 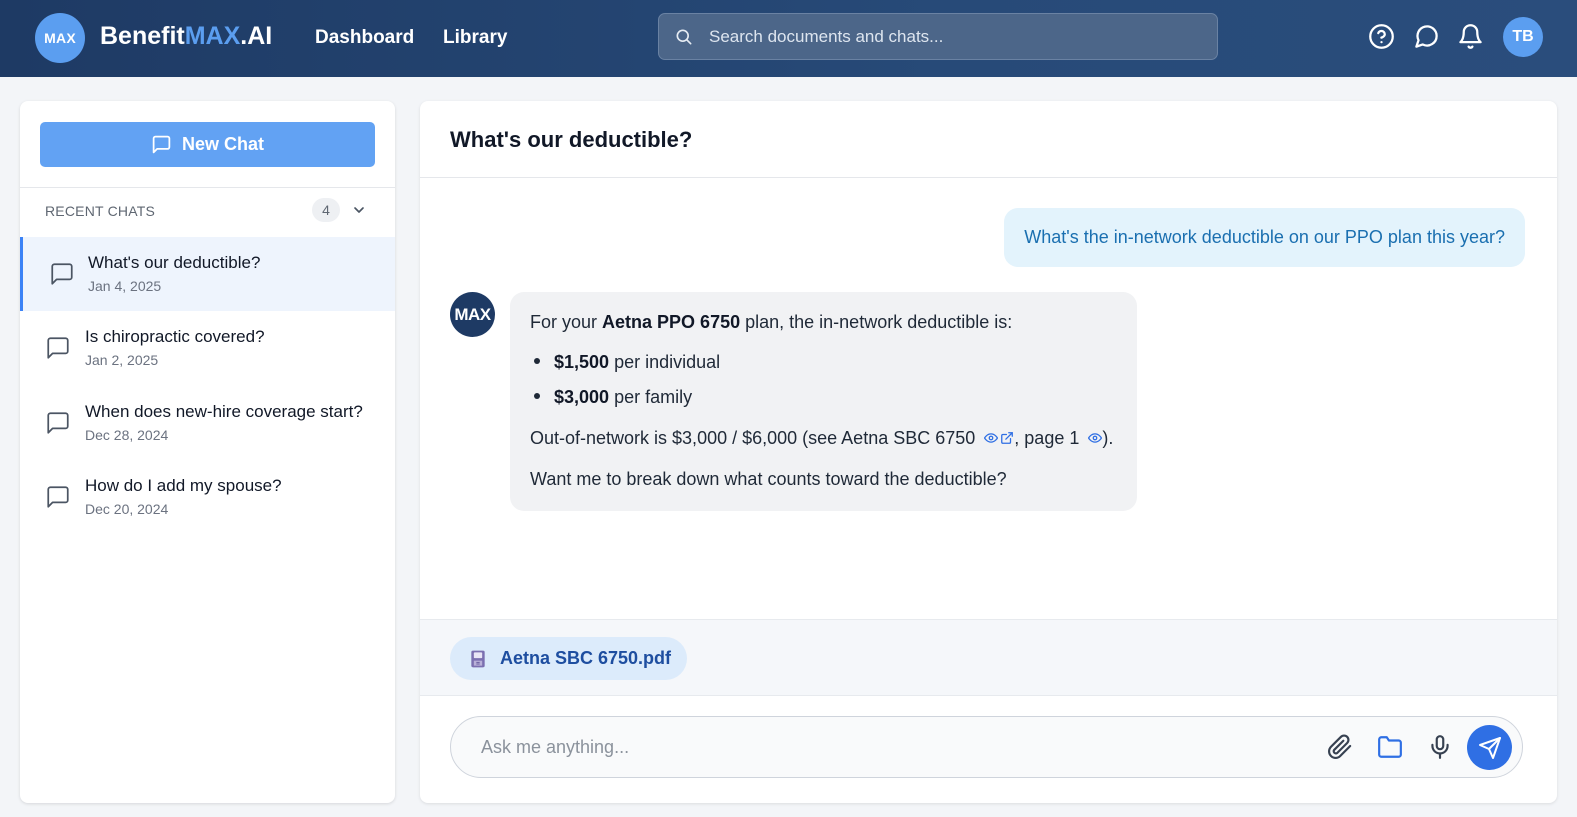 What do you see at coordinates (571, 139) in the screenshot?
I see `conversation-title: What's our deductible?` at bounding box center [571, 139].